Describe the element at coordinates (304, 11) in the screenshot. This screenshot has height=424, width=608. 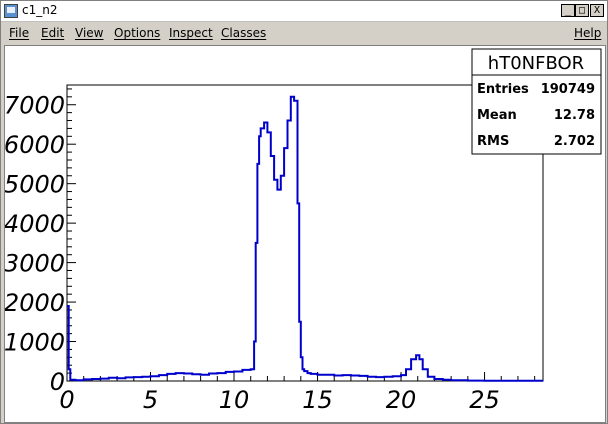
I see `title-bar: c1_n2 _ □ X` at that location.